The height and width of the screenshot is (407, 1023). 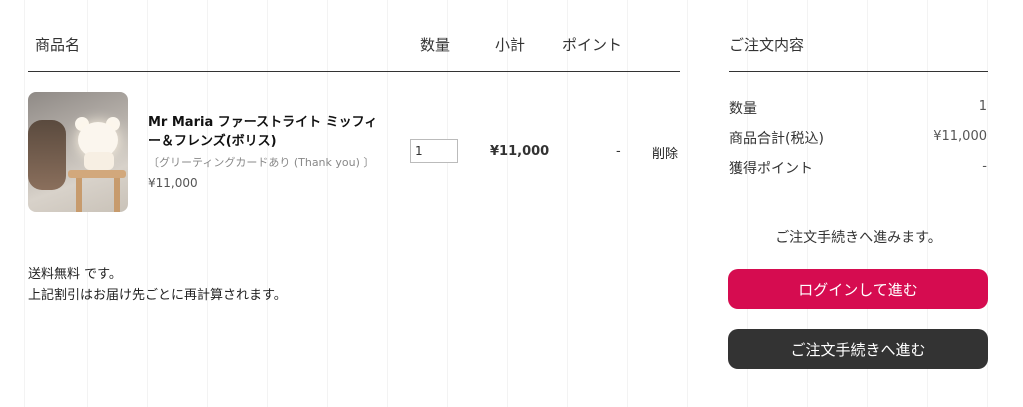 What do you see at coordinates (75, 274) in the screenshot?
I see `shipping-note: 送料無料 です。` at bounding box center [75, 274].